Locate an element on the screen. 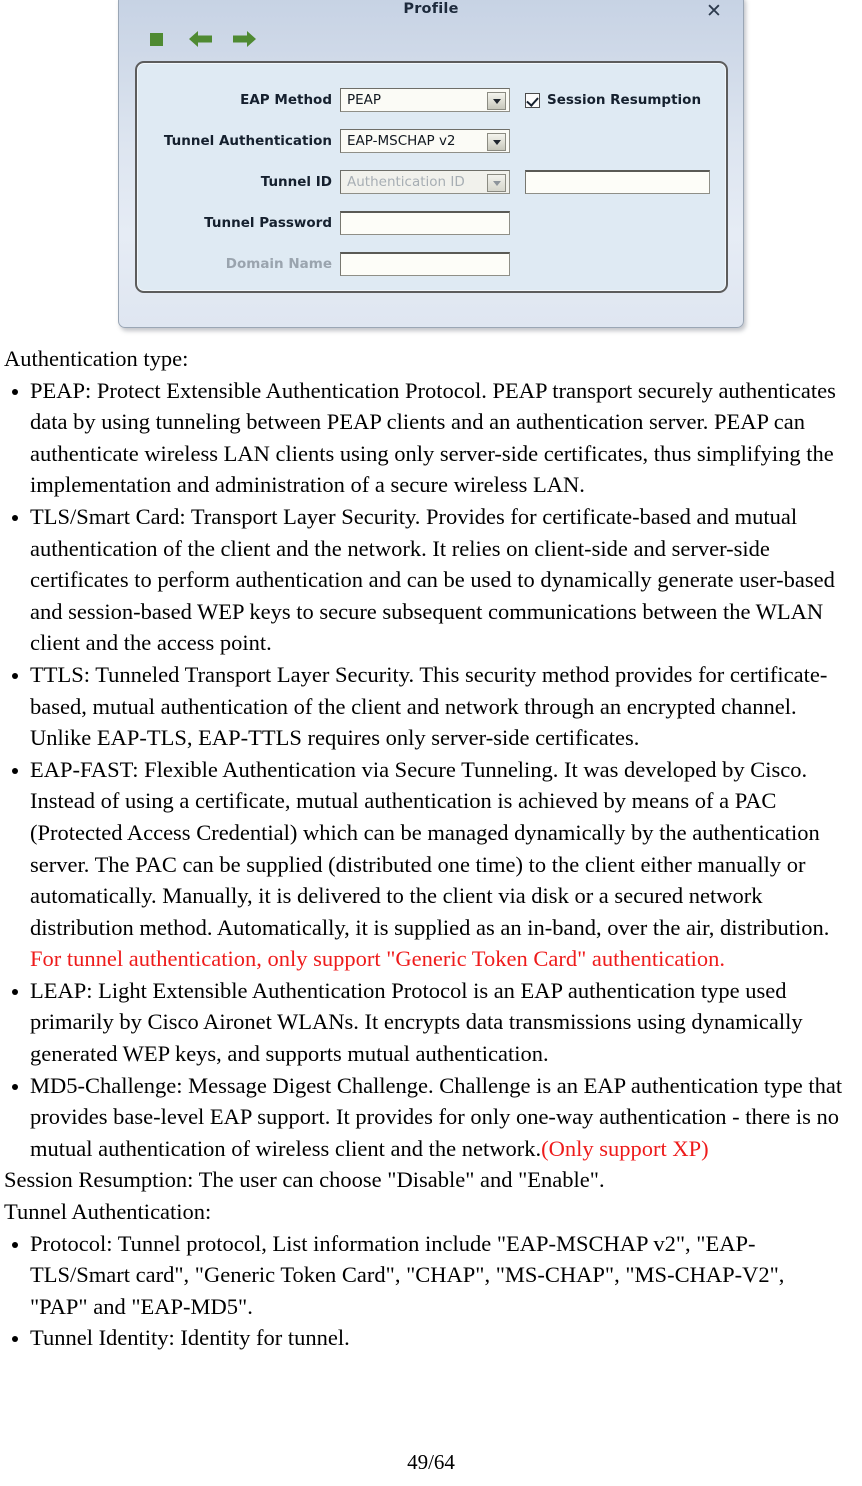 Image resolution: width=862 pixels, height=1486 pixels. dialog-titlebar: Profile ✕ is located at coordinates (431, 14).